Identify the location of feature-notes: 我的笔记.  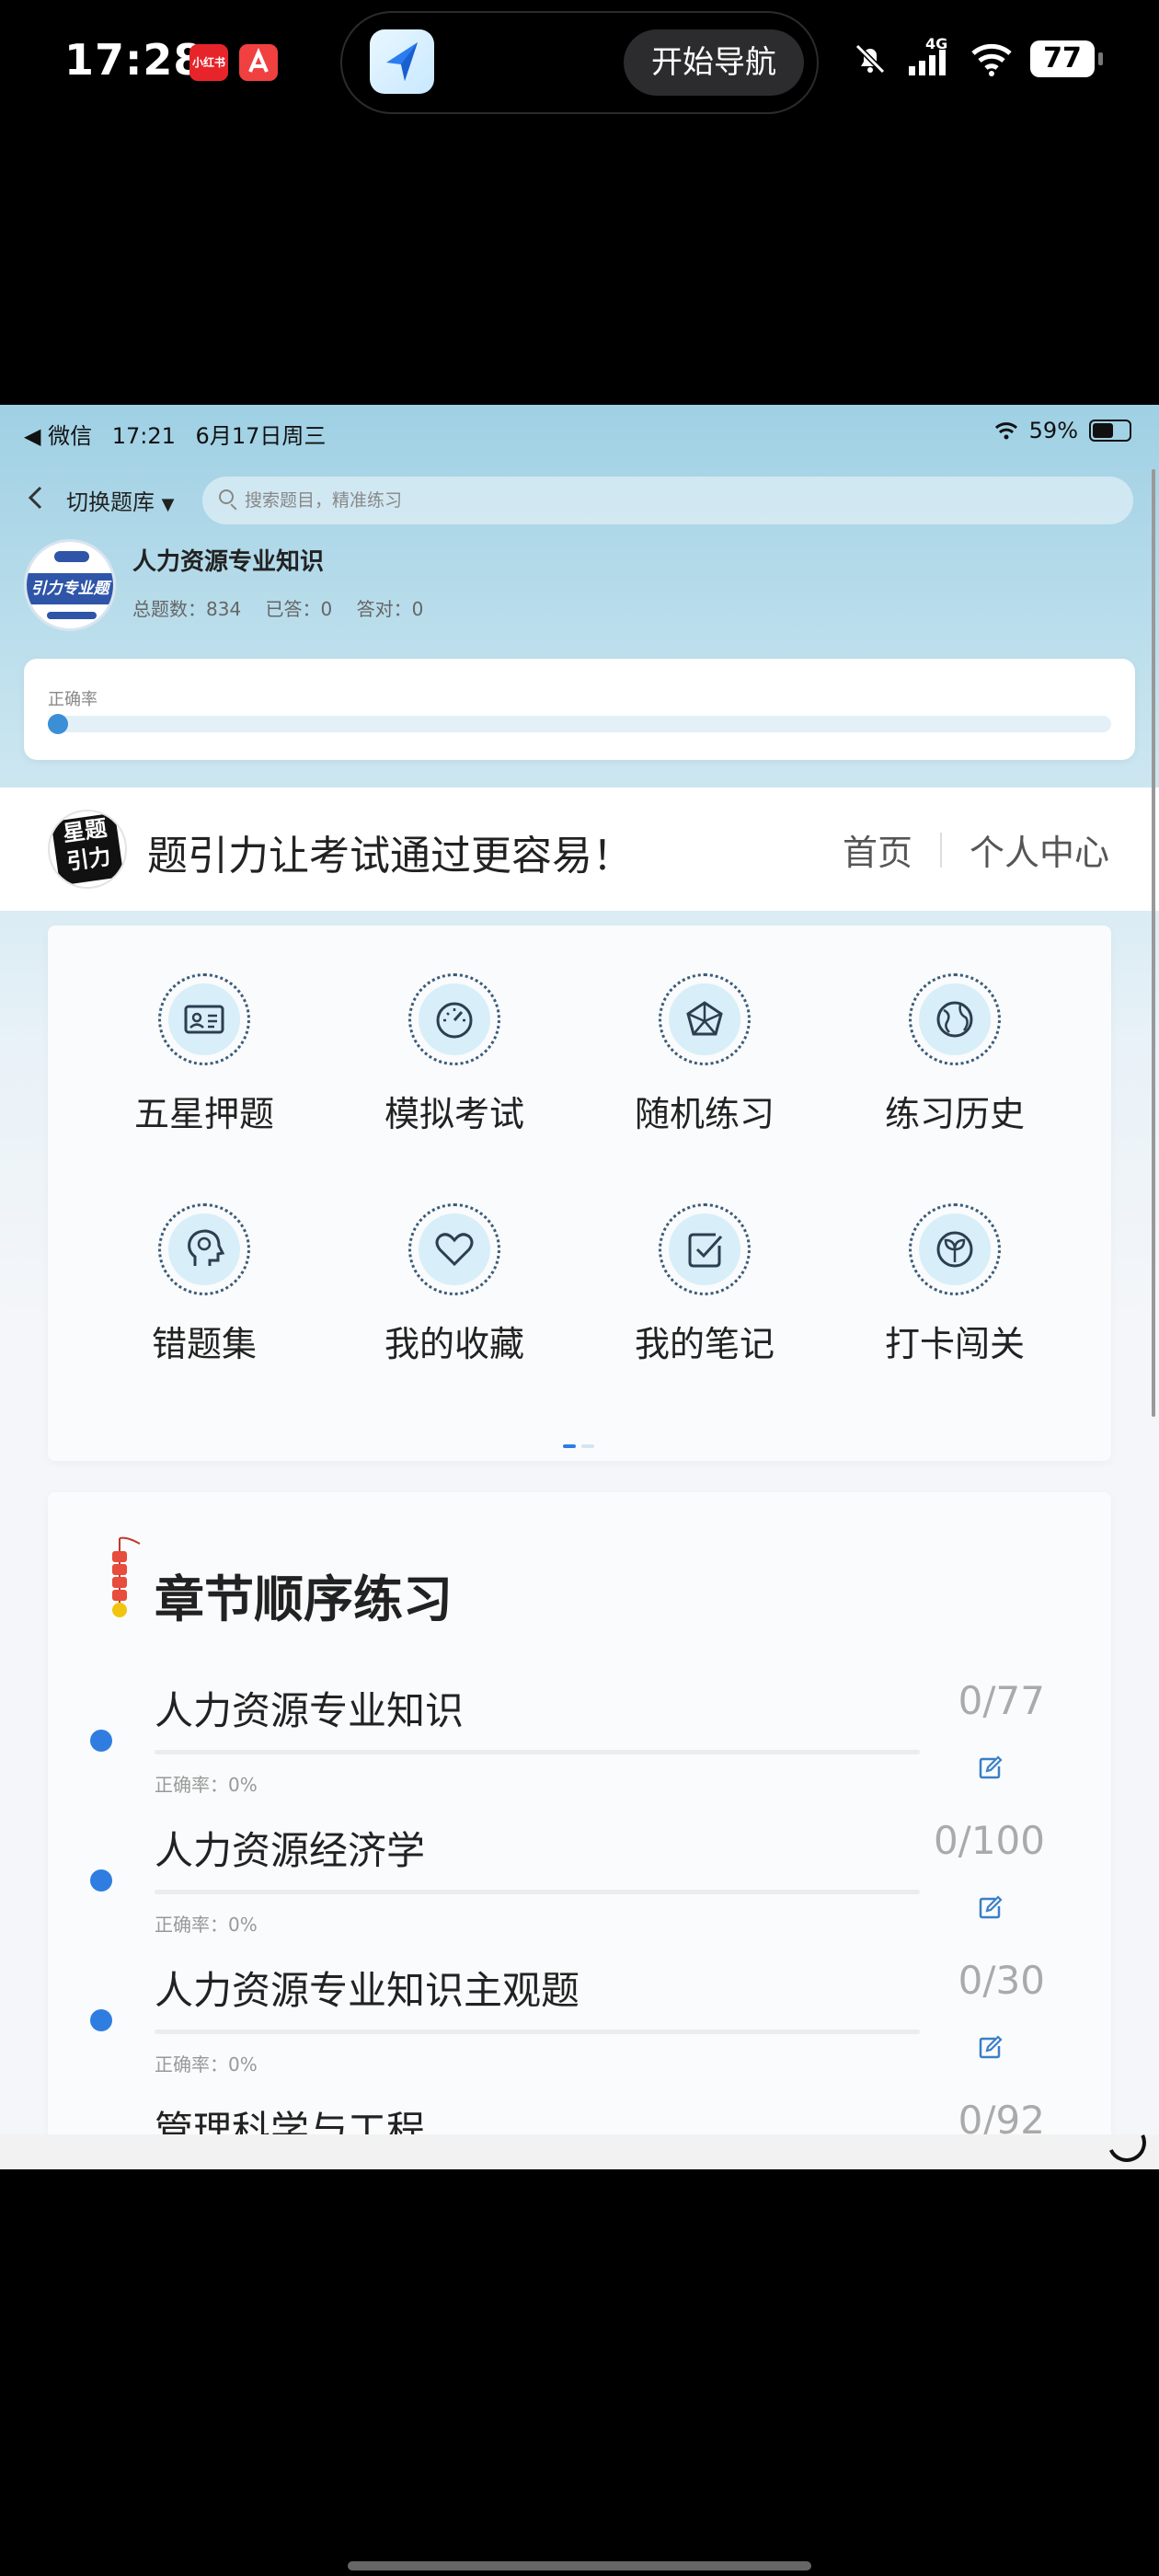
(705, 1260).